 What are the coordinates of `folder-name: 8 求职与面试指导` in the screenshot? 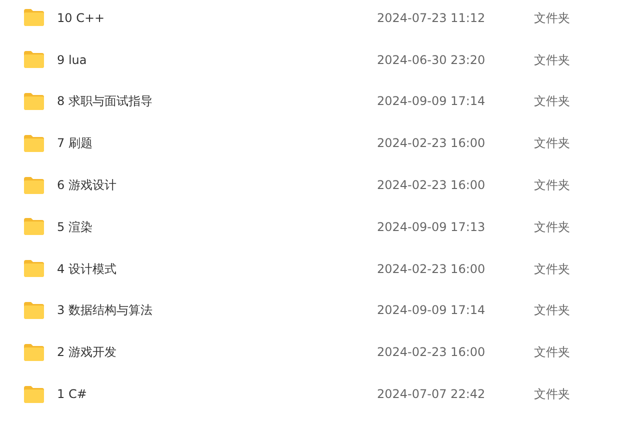 It's located at (105, 101).